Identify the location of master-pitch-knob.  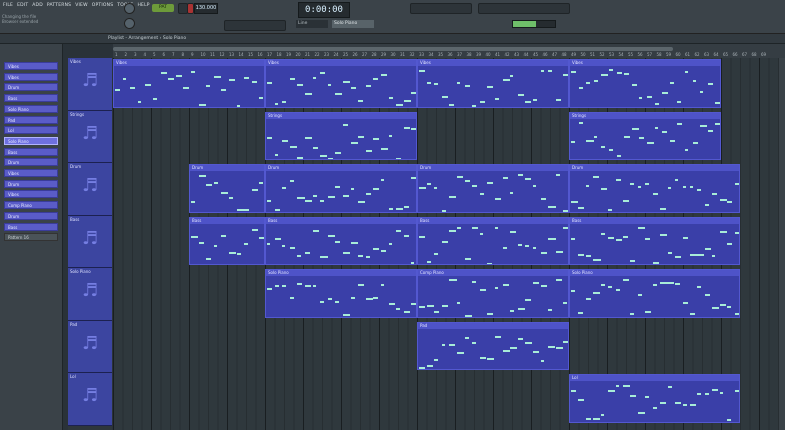
(129, 23).